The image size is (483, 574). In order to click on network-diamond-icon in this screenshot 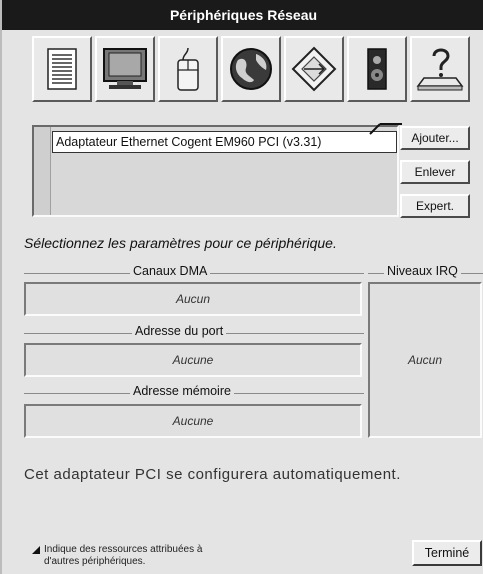, I will do `click(314, 69)`.